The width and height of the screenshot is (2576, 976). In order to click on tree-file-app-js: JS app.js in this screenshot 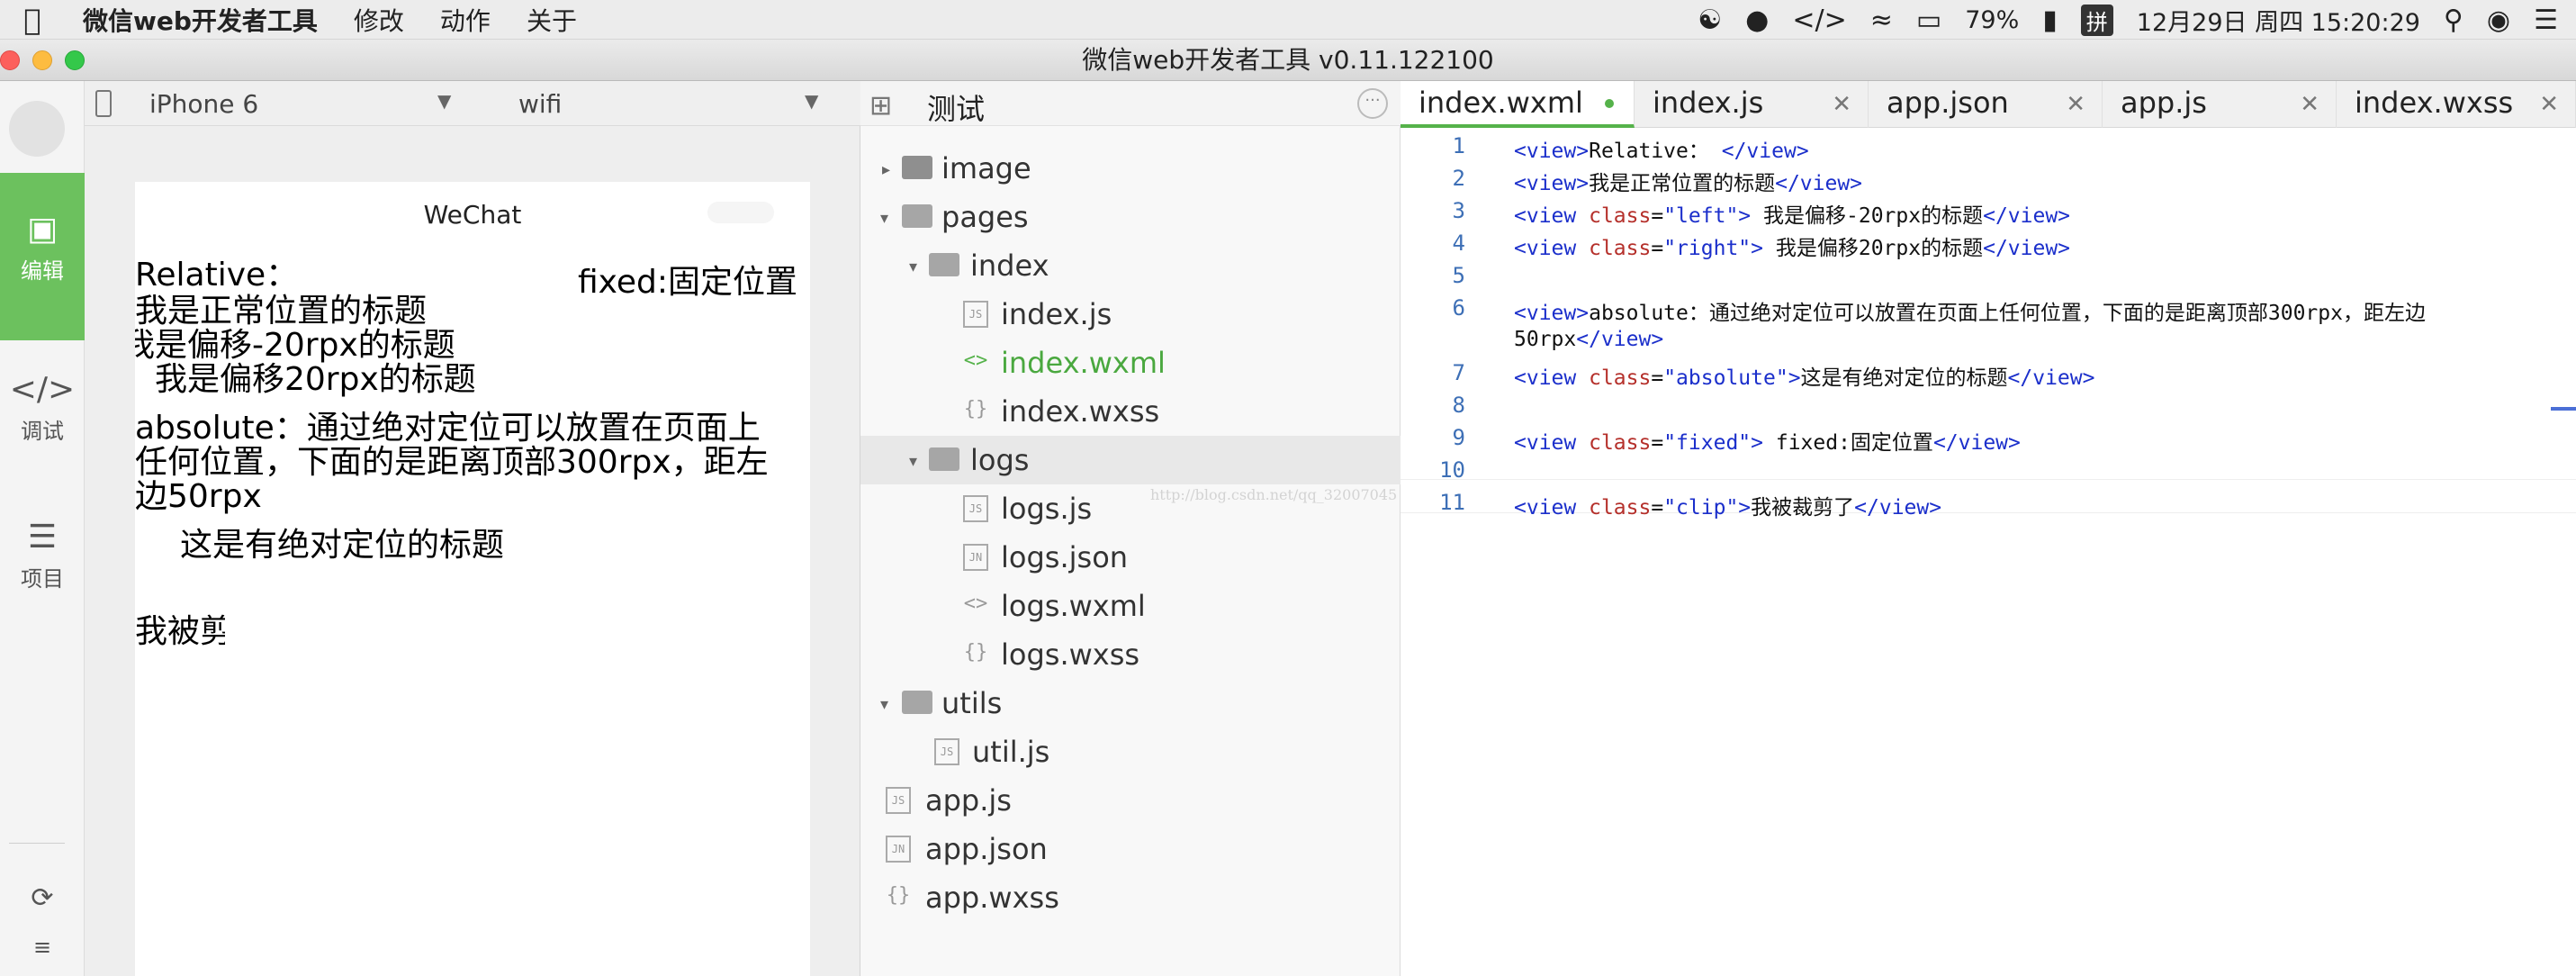, I will do `click(1130, 800)`.